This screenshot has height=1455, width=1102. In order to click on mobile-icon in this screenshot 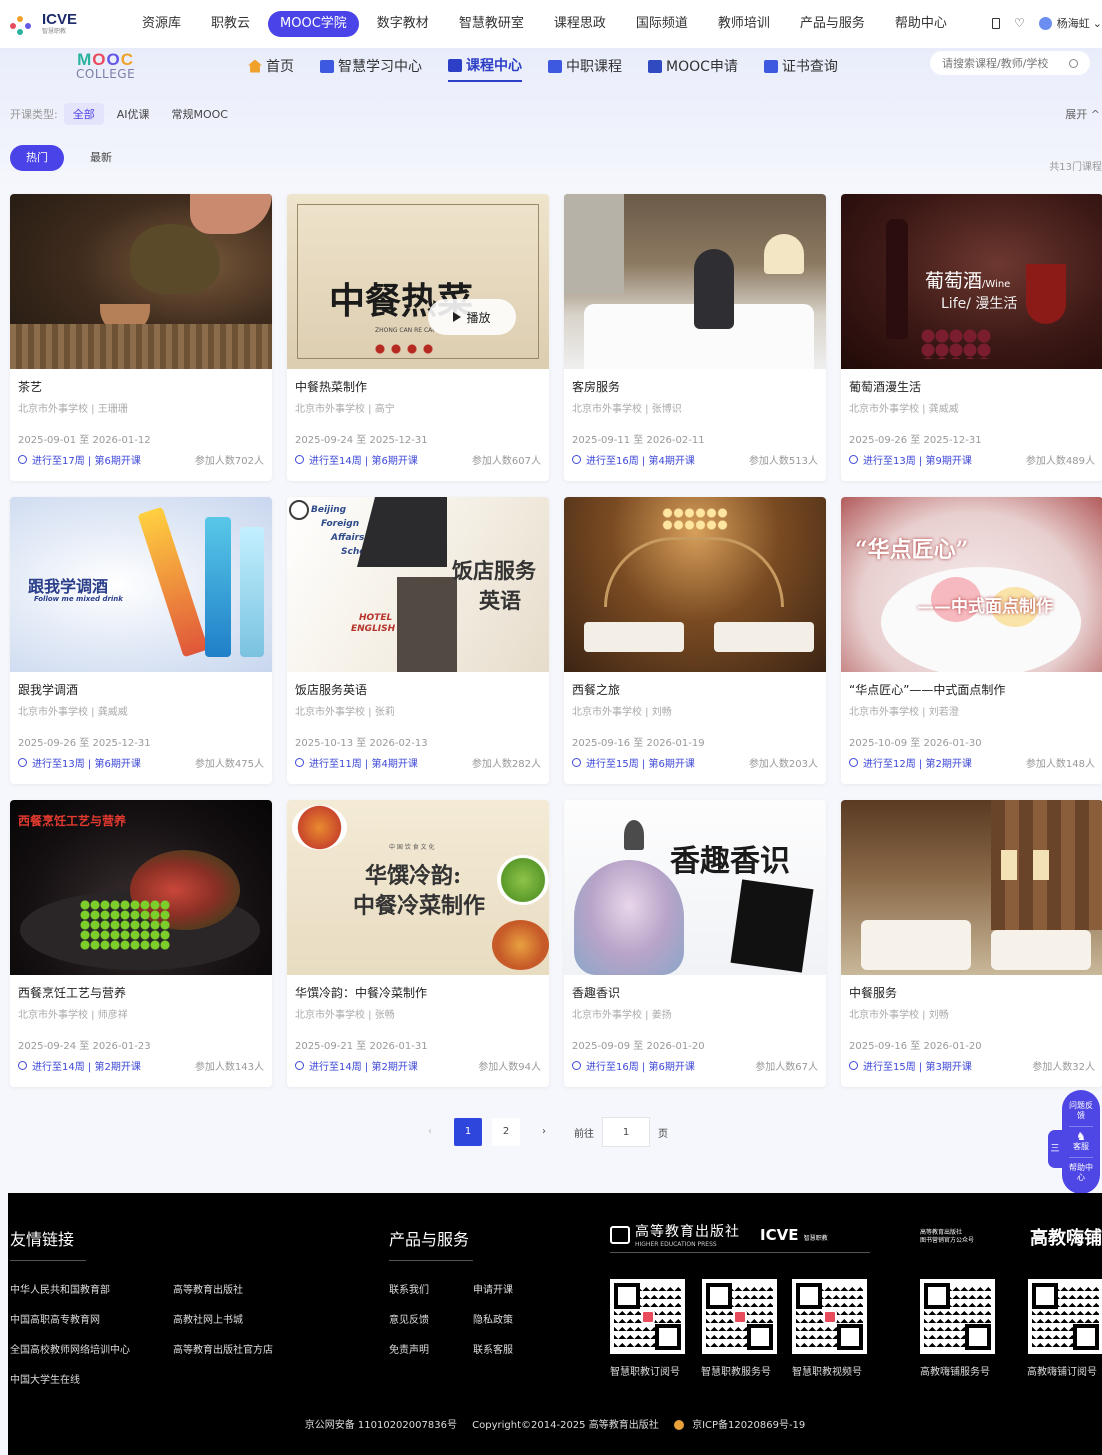, I will do `click(996, 23)`.